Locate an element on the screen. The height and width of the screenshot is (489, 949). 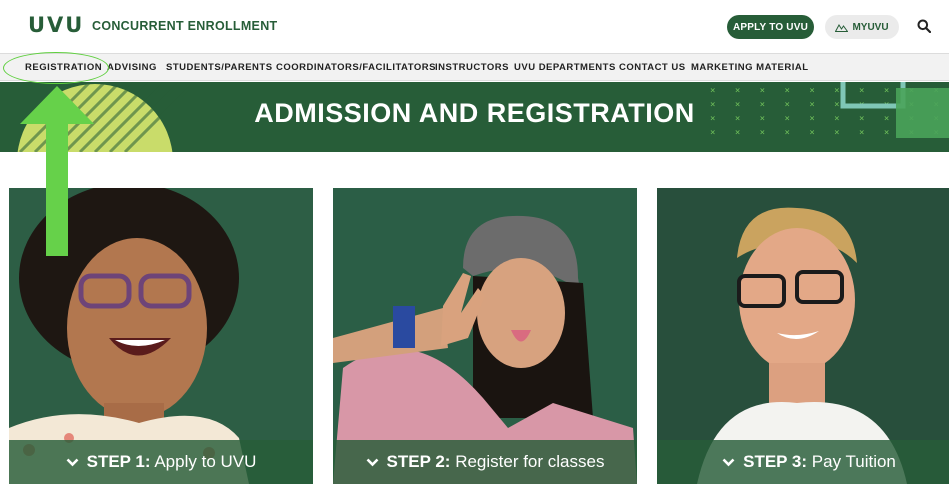
nav-item-instructors: INSTRUCTORS is located at coordinates (472, 67).